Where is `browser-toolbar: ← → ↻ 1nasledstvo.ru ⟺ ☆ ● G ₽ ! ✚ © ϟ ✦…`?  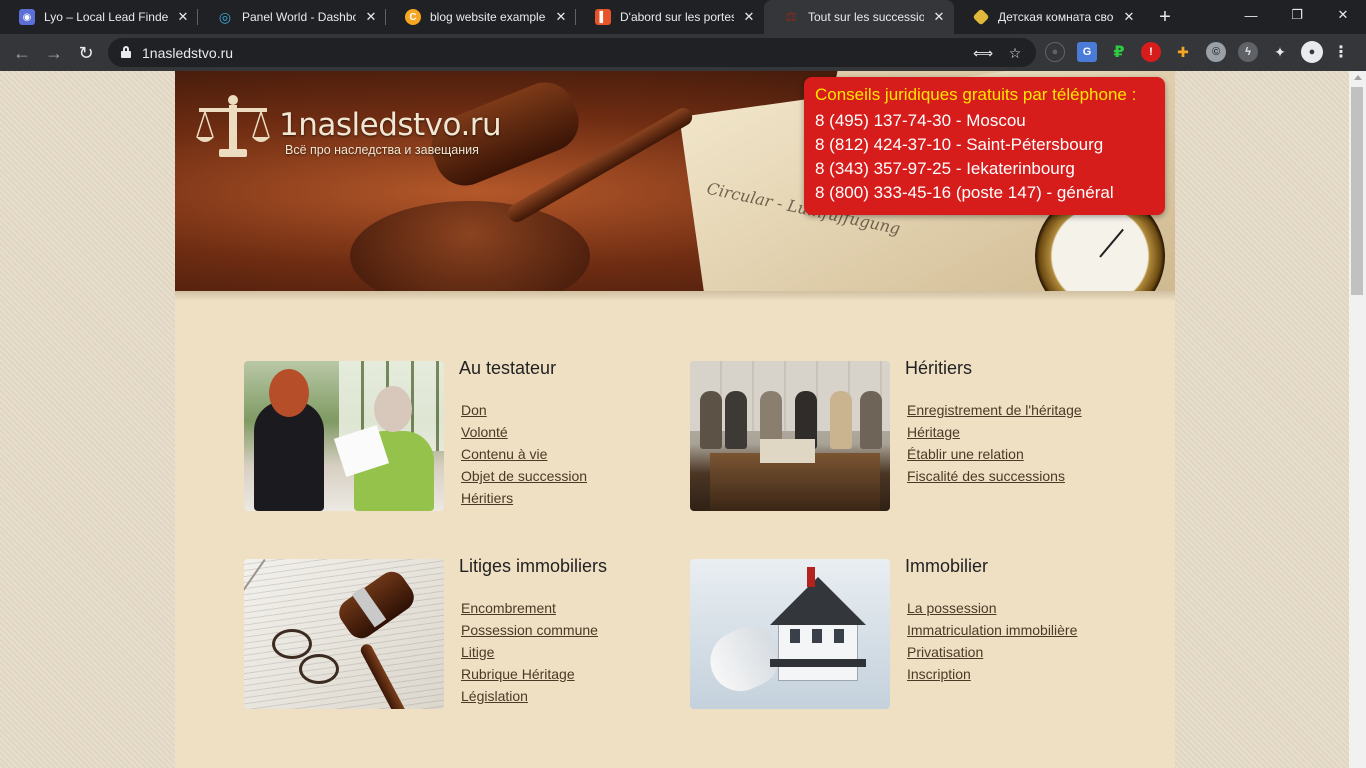
browser-toolbar: ← → ↻ 1nasledstvo.ru ⟺ ☆ ● G ₽ ! ✚ © ϟ ✦… is located at coordinates (683, 52).